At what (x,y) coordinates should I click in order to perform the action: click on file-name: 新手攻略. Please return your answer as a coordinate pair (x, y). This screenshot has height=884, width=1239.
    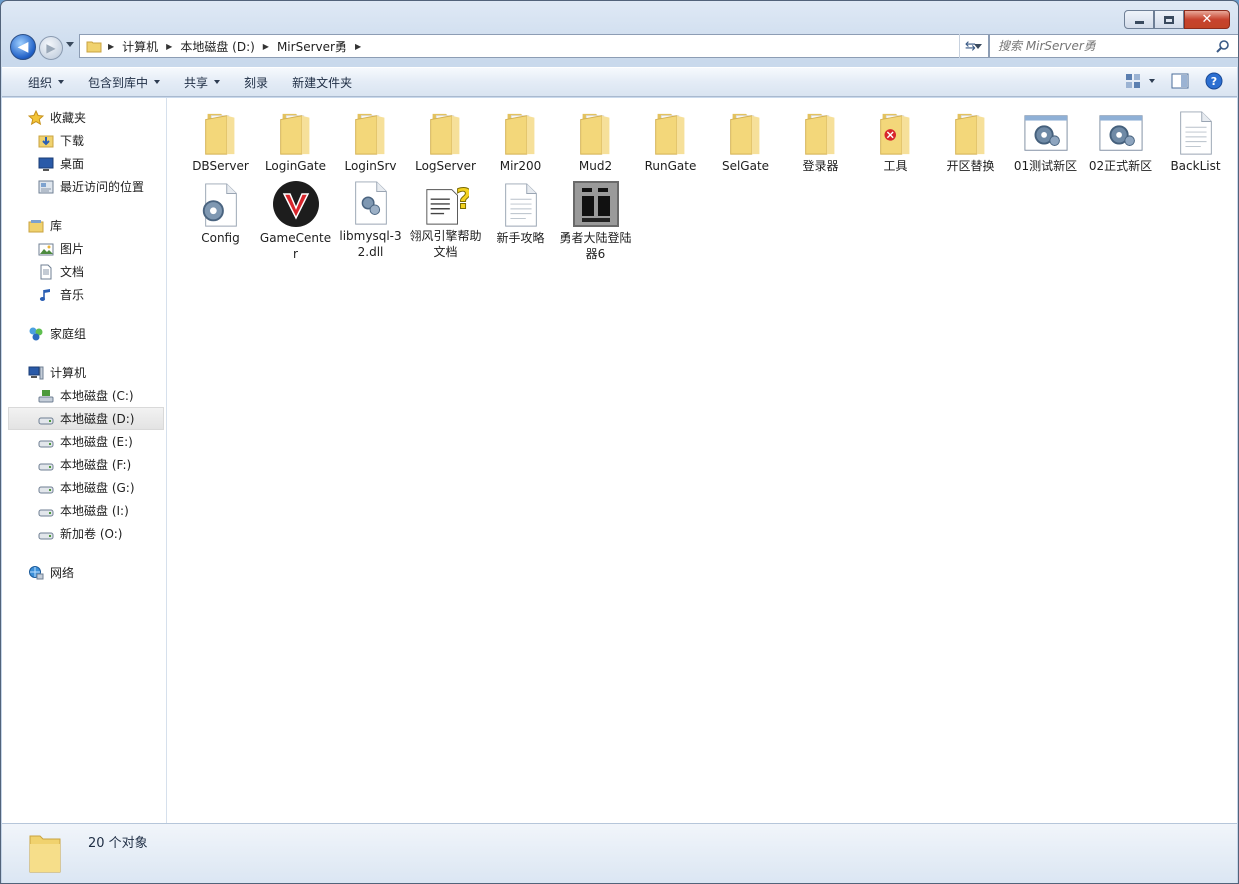
    Looking at the image, I should click on (520, 238).